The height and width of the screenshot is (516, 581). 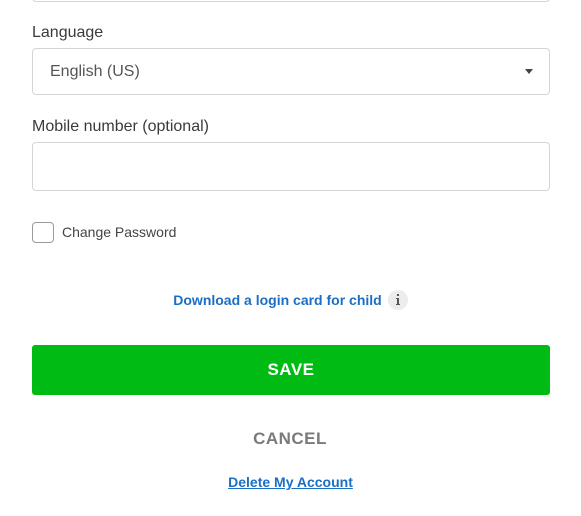 I want to click on delete-account-link: Delete My Account, so click(x=290, y=482).